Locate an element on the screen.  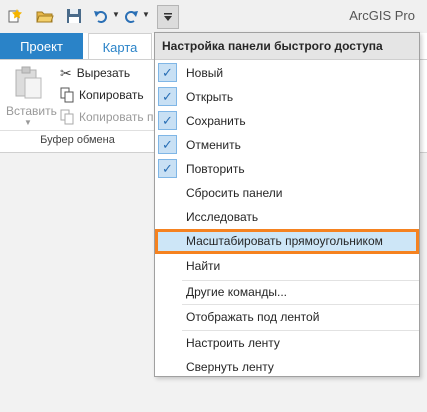
menu-item-find: Найти is located at coordinates (287, 266).